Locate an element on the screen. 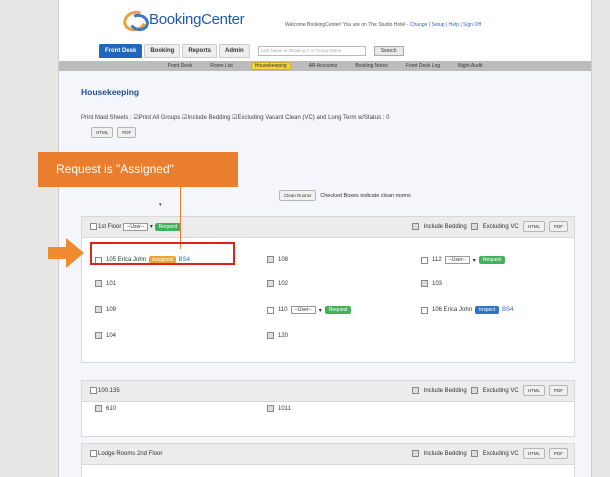 The height and width of the screenshot is (477, 610). subnav-booking-notes: Booking Notes is located at coordinates (371, 66).